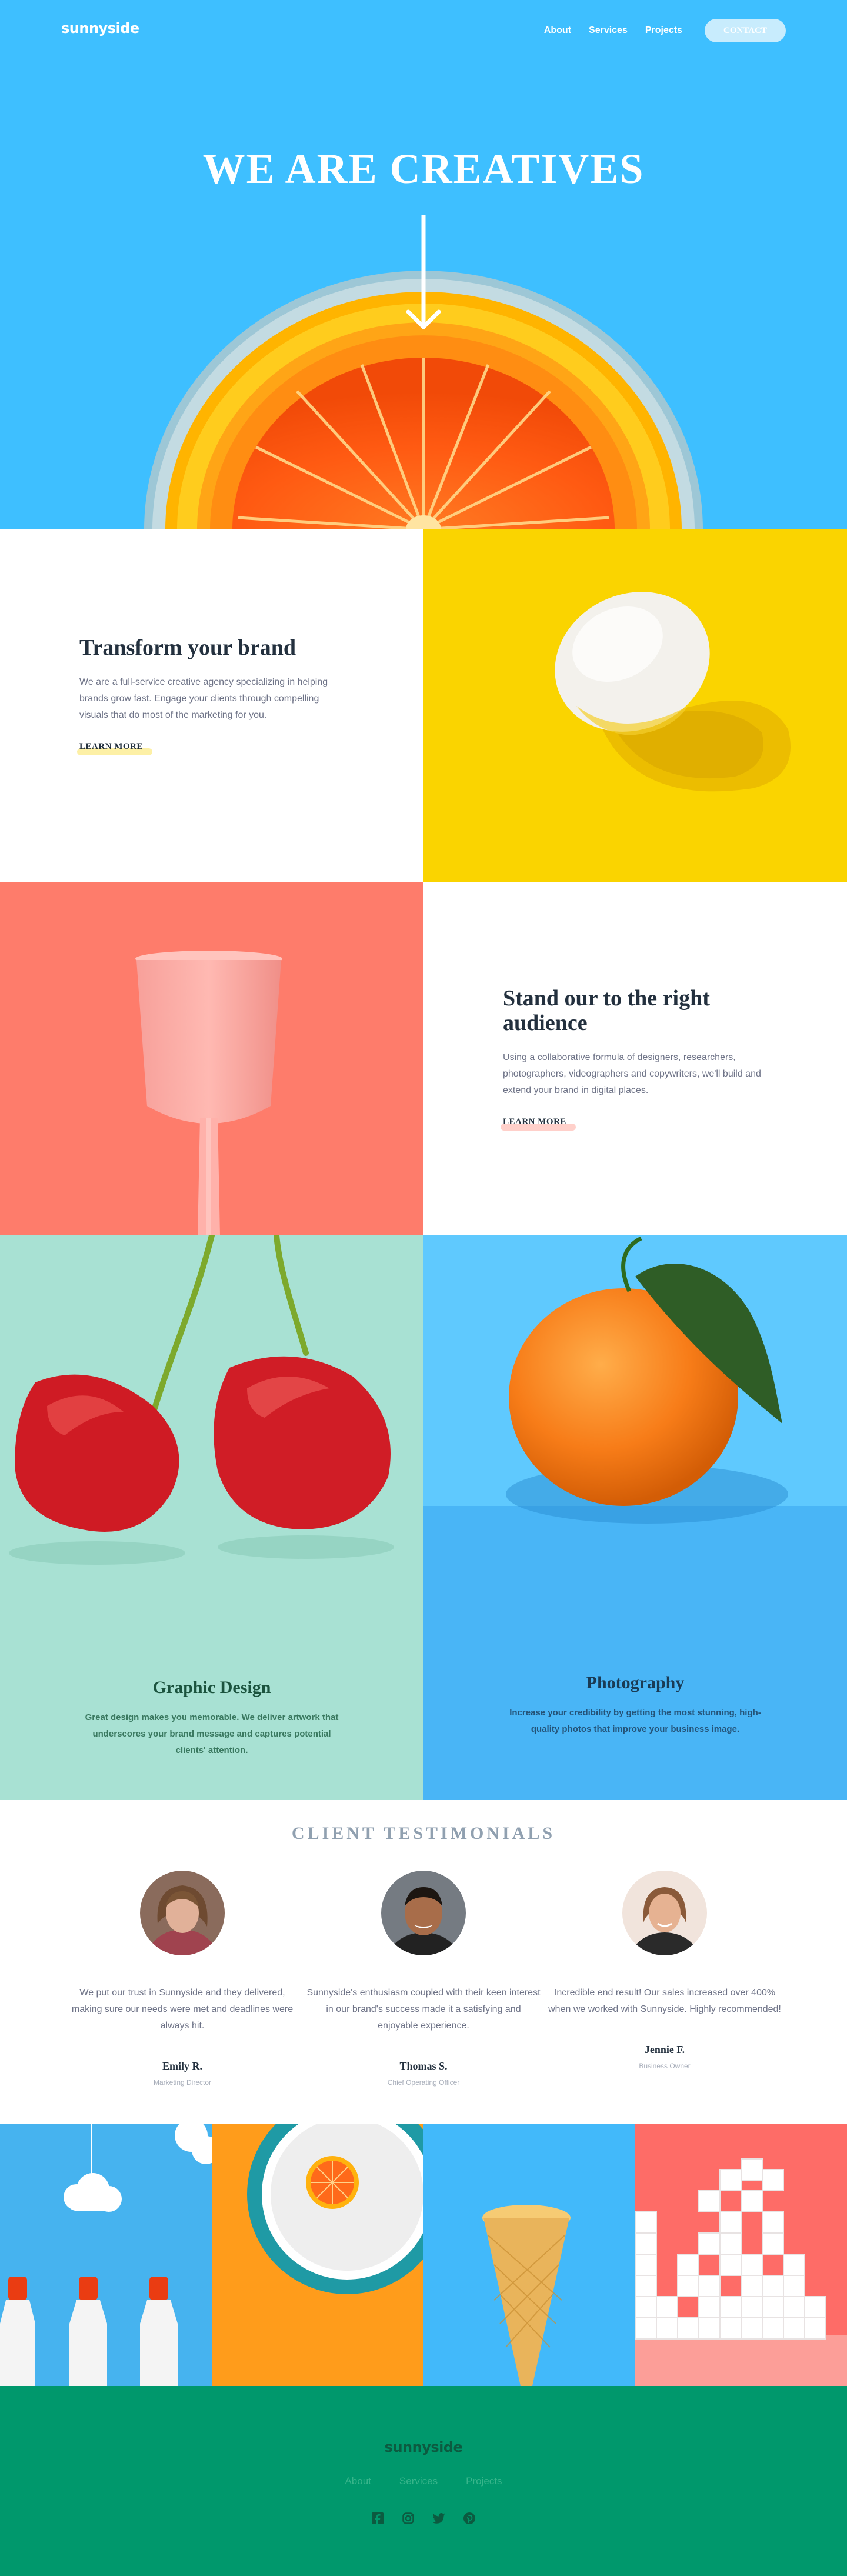 Image resolution: width=847 pixels, height=2576 pixels. I want to click on nav-links: About Services Projects, so click(613, 31).